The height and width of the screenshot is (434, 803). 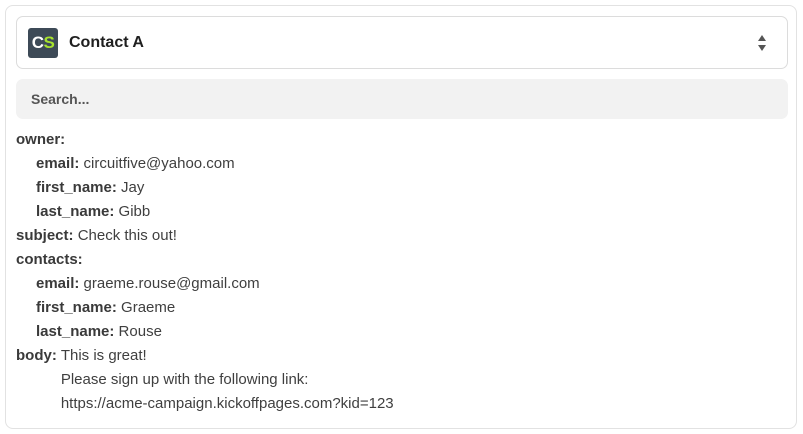 I want to click on body-line: Please sign up with the following link:, so click(x=184, y=379).